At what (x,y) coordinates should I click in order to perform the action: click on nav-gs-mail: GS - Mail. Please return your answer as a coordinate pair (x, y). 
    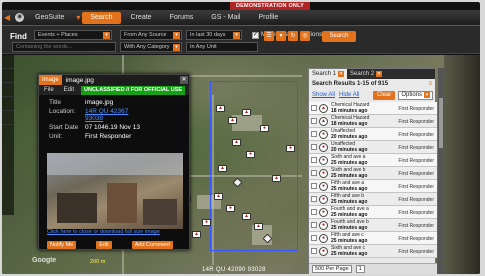
    Looking at the image, I should click on (225, 18).